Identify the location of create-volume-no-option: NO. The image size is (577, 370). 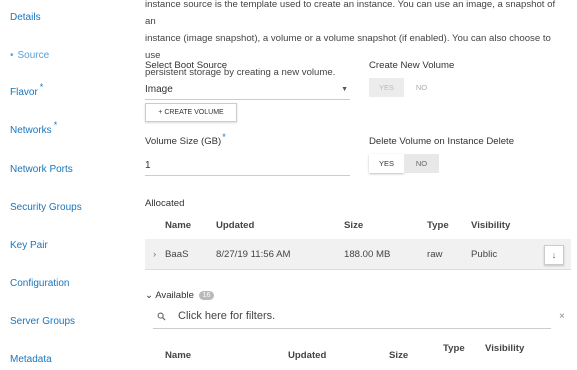
(421, 87).